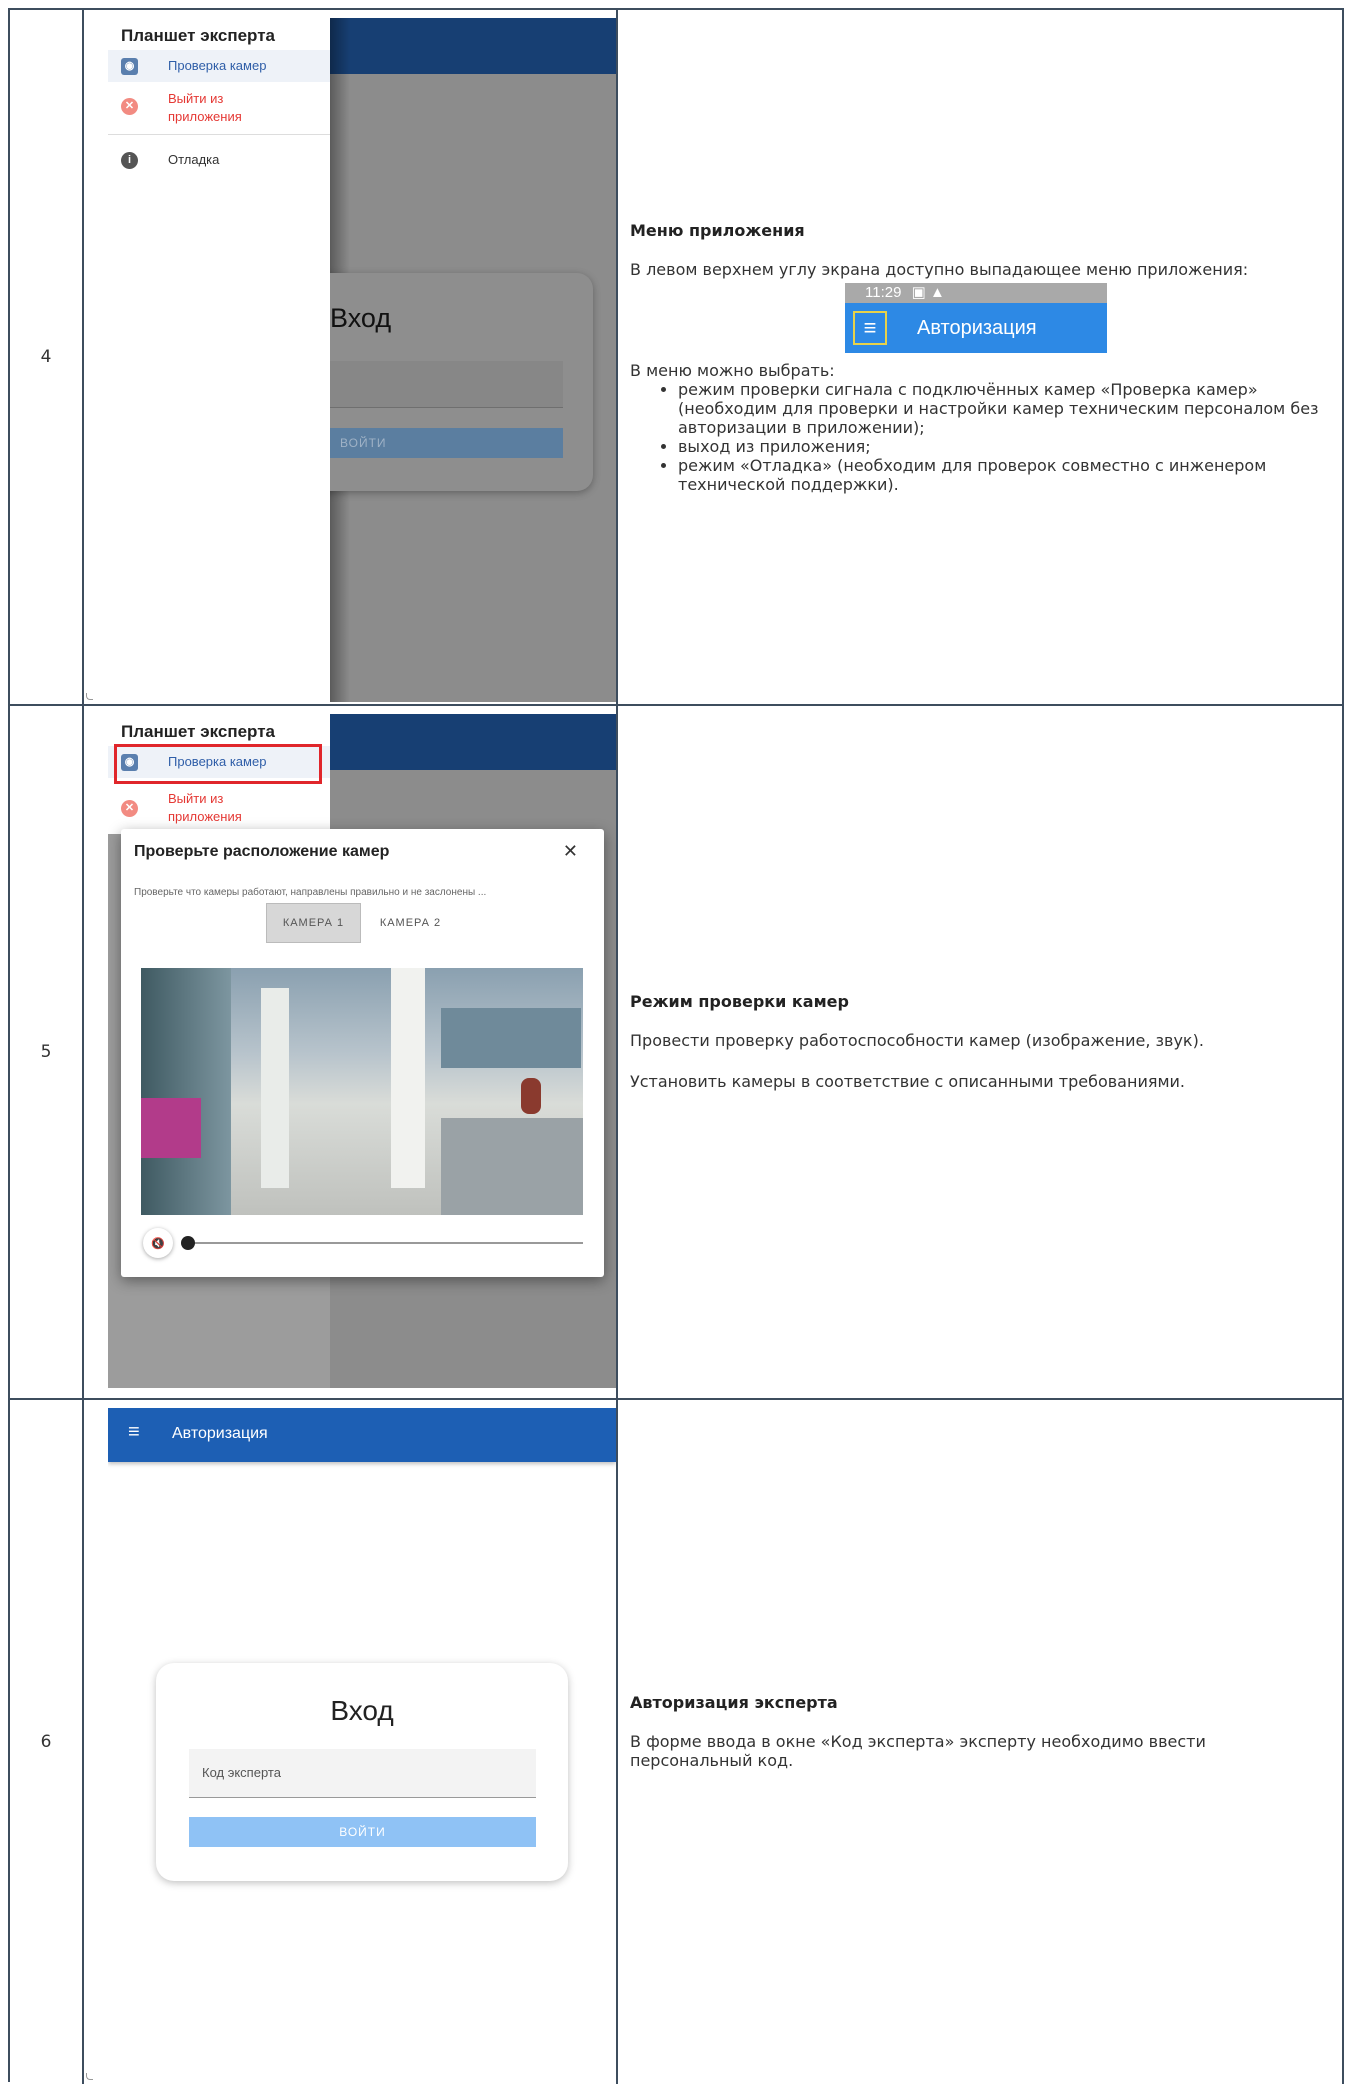 The image size is (1351, 2084). I want to click on mute-icon: 🔇, so click(158, 1243).